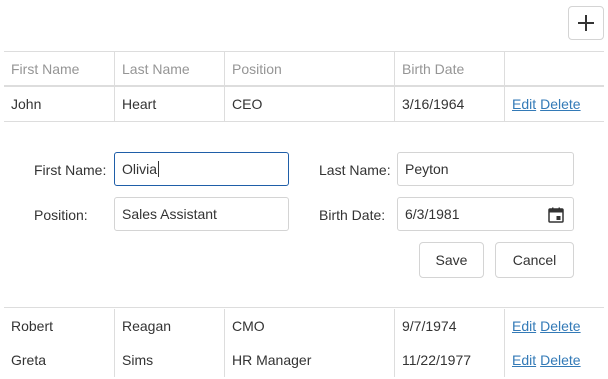  I want to click on first-name-label: First Name:, so click(70, 170).